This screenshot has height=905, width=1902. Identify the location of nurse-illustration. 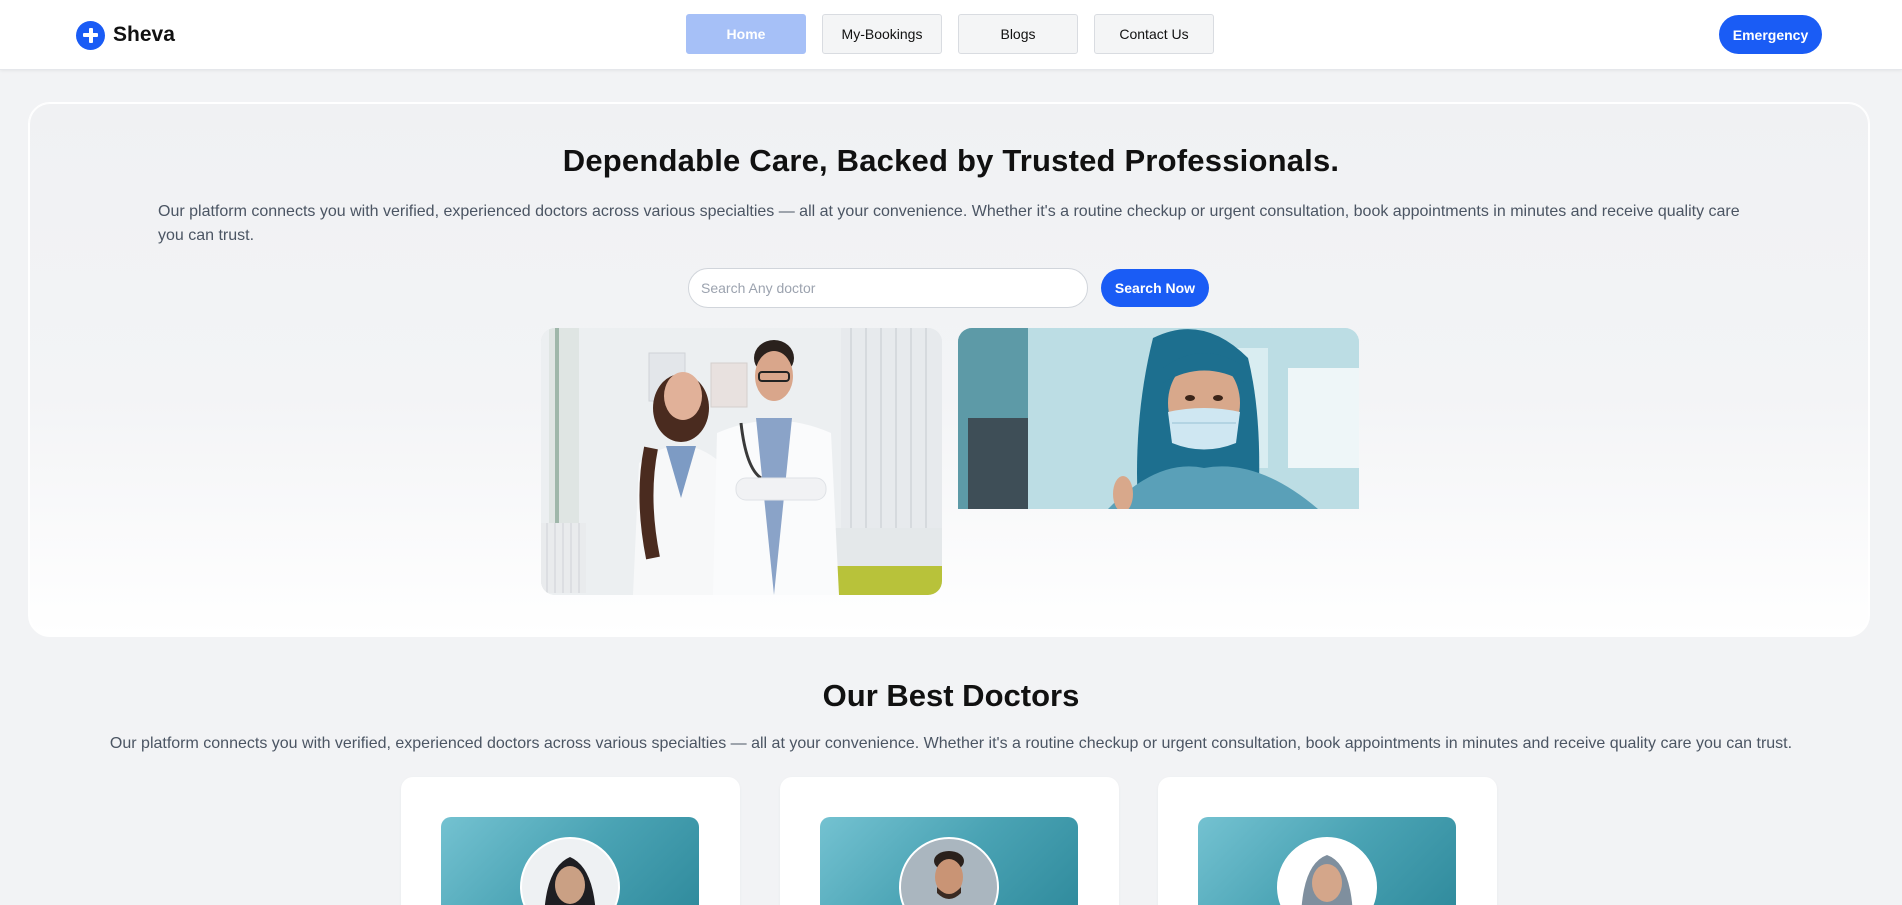
(1158, 418).